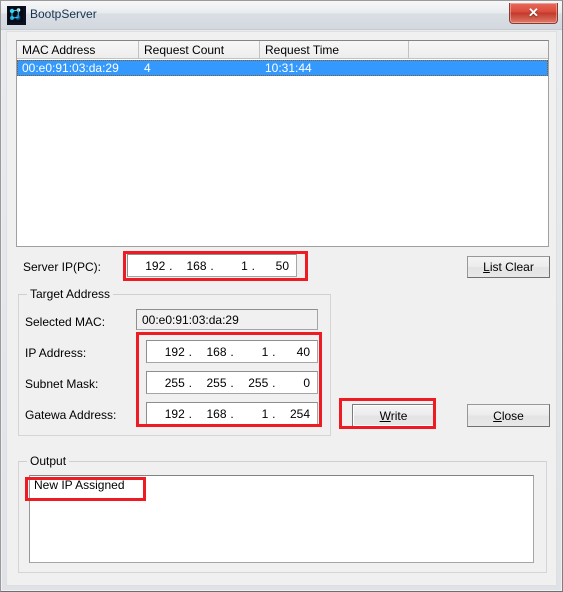 Image resolution: width=563 pixels, height=592 pixels. Describe the element at coordinates (265, 413) in the screenshot. I see `gateway-octet-3: 1` at that location.